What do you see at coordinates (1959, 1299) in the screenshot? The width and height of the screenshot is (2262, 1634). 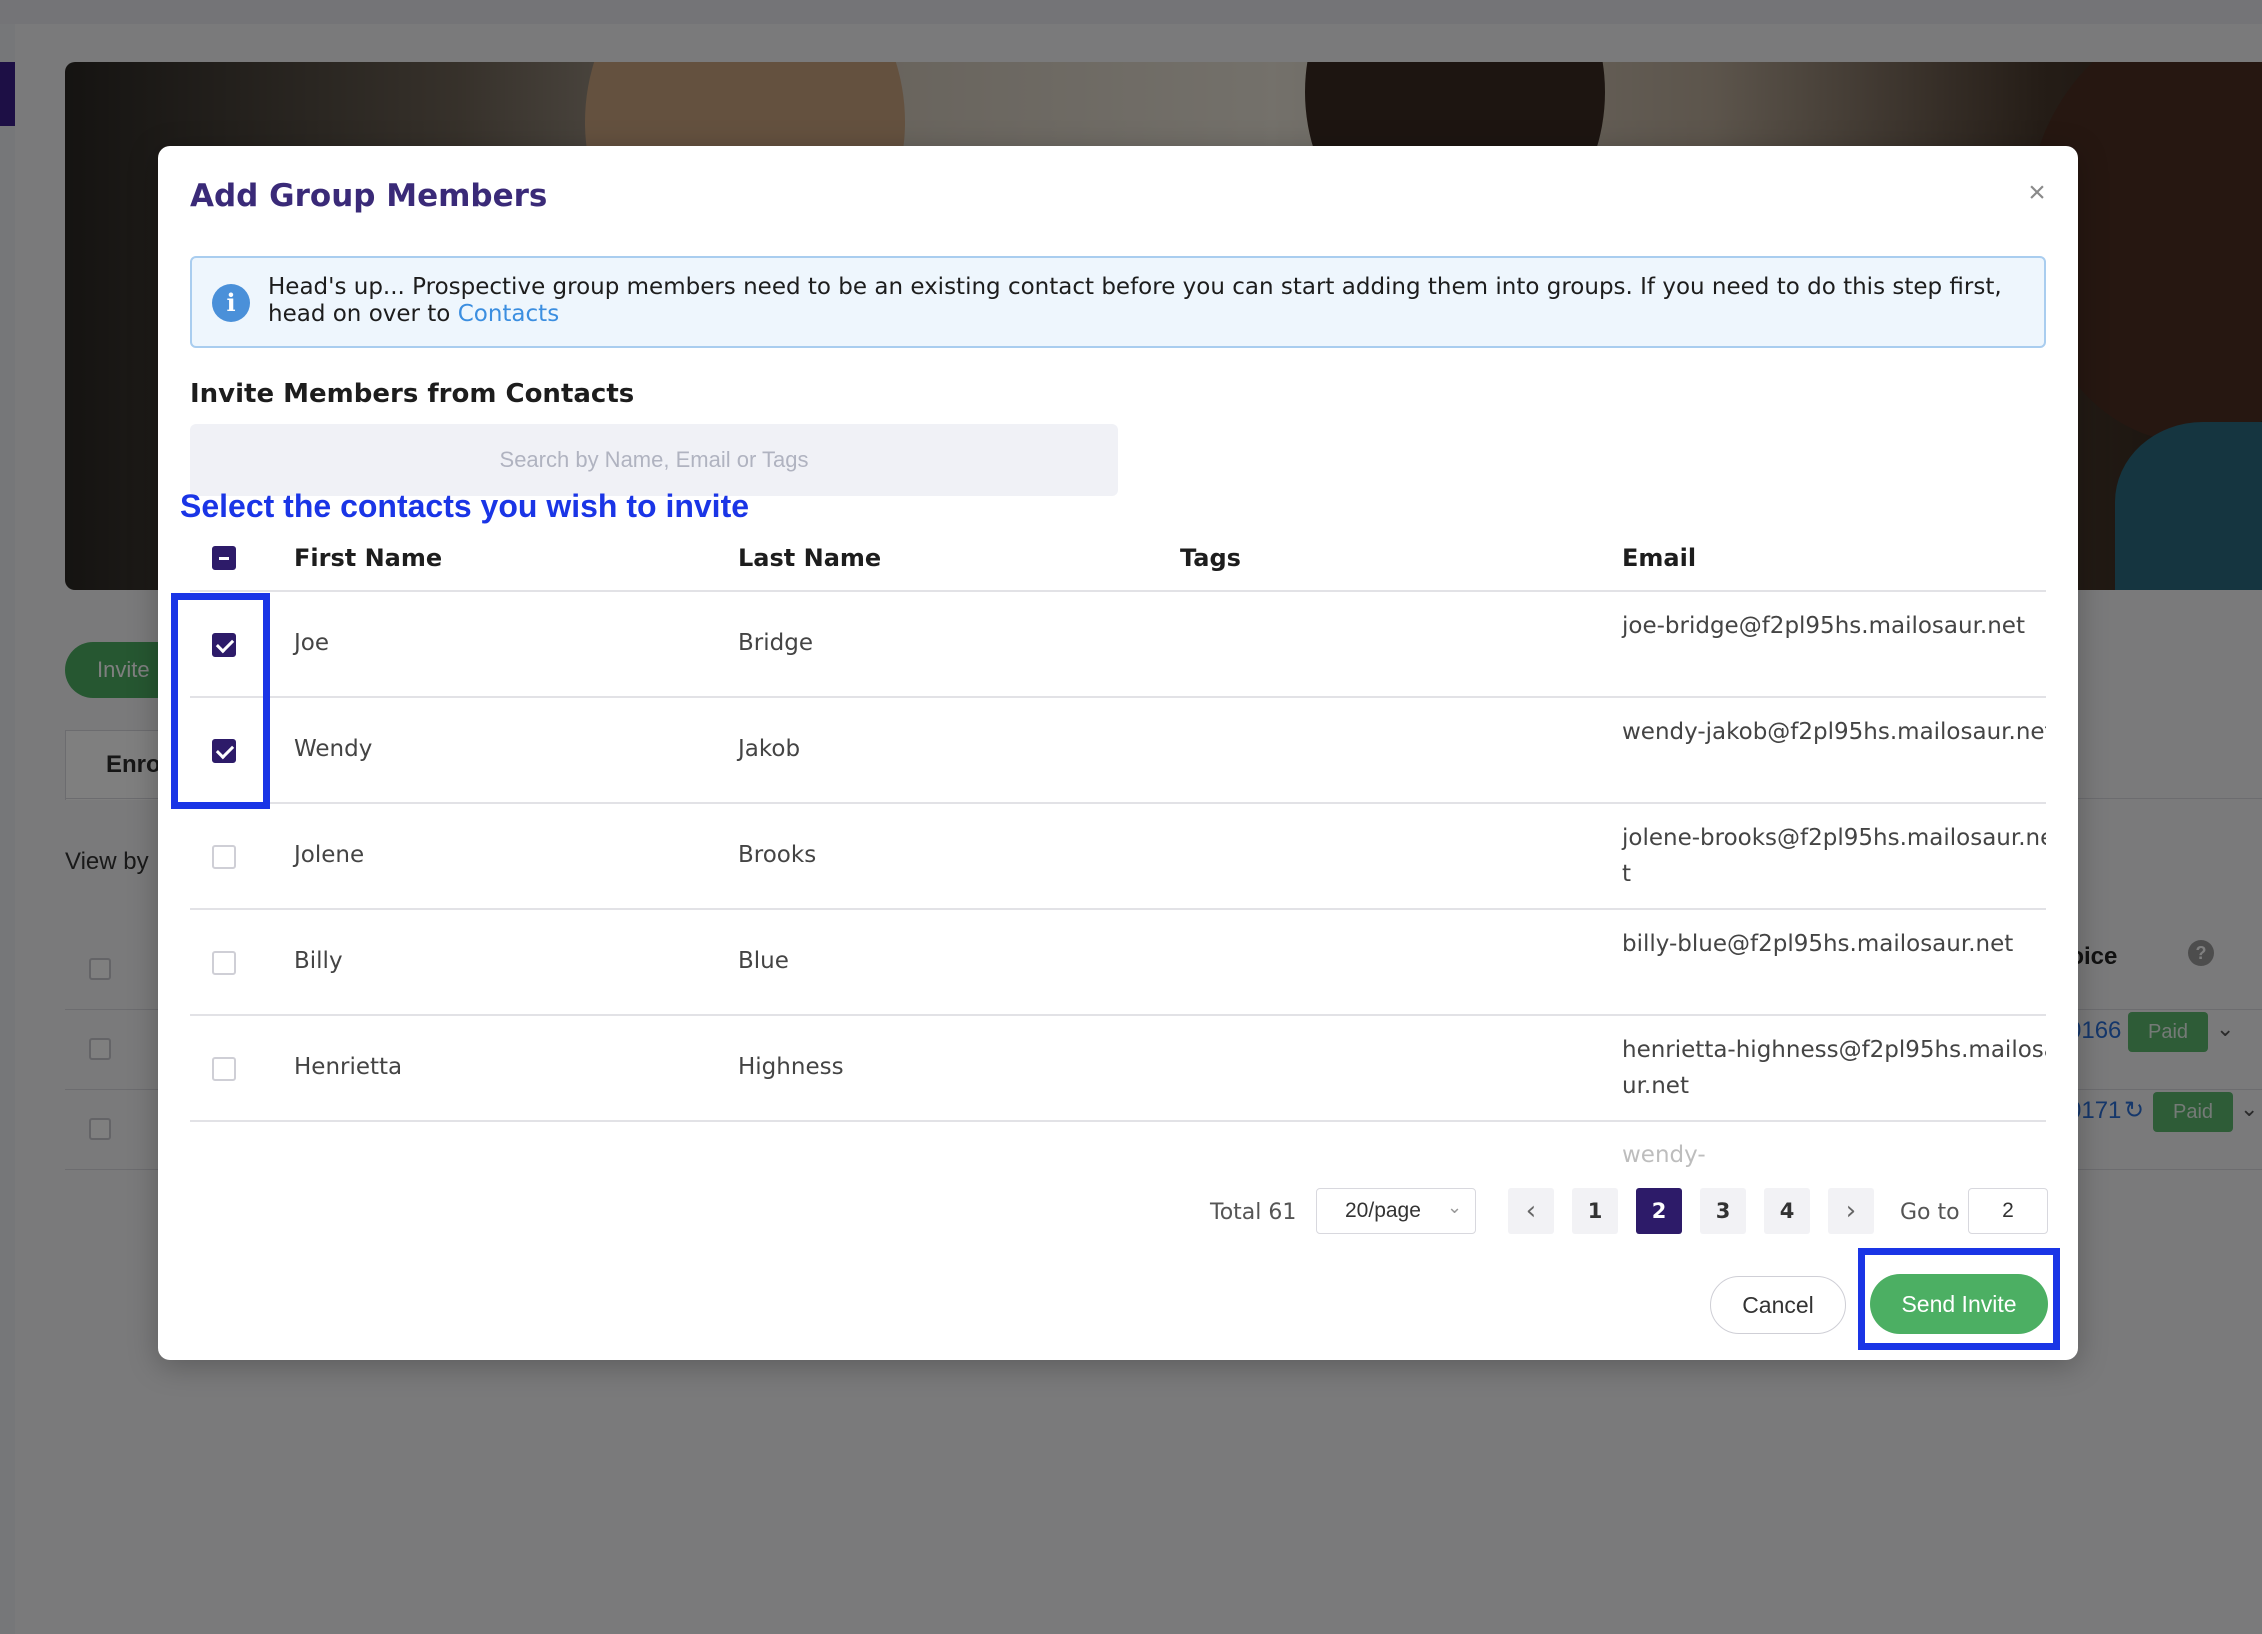 I see `send-invite-highlight-box` at bounding box center [1959, 1299].